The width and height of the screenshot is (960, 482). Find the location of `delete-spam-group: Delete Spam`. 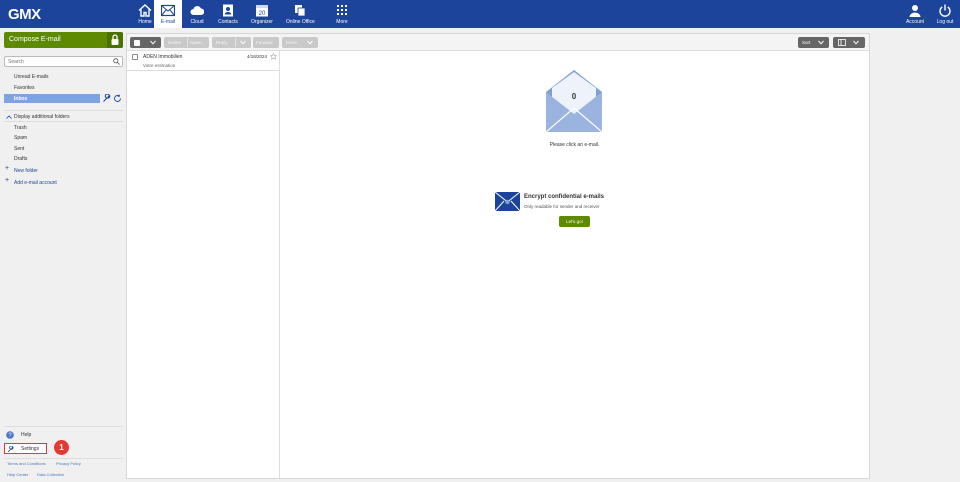

delete-spam-group: Delete Spam is located at coordinates (186, 42).